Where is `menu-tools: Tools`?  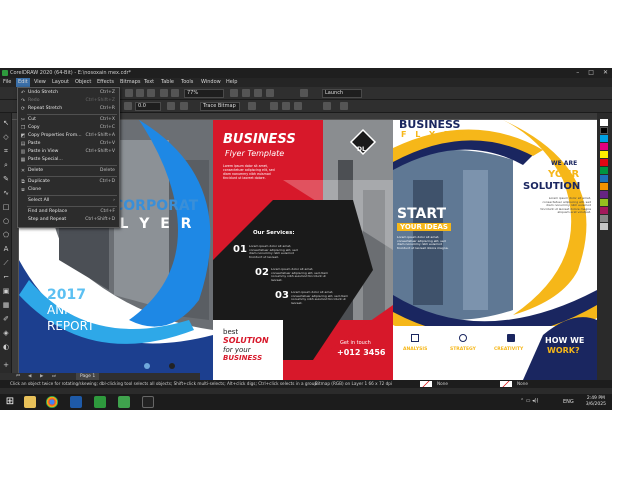 menu-tools: Tools is located at coordinates (187, 82).